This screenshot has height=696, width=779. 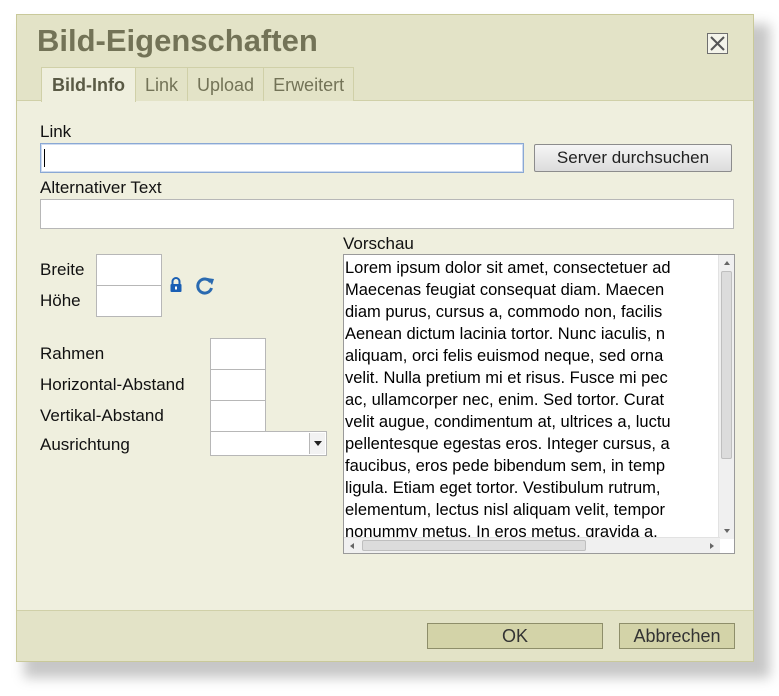 What do you see at coordinates (317, 443) in the screenshot?
I see `chevron-down-icon` at bounding box center [317, 443].